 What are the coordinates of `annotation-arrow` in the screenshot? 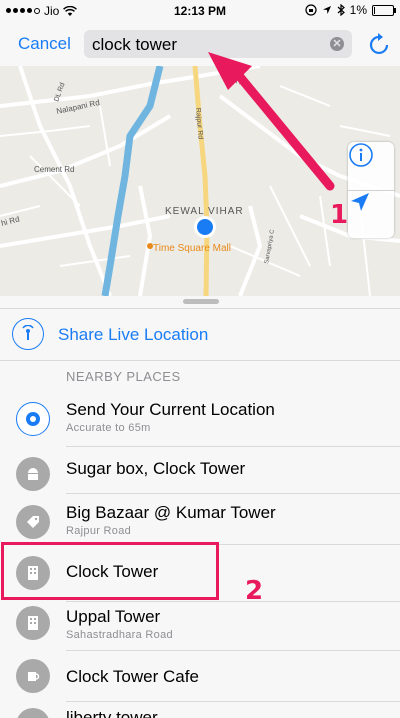 It's located at (271, 121).